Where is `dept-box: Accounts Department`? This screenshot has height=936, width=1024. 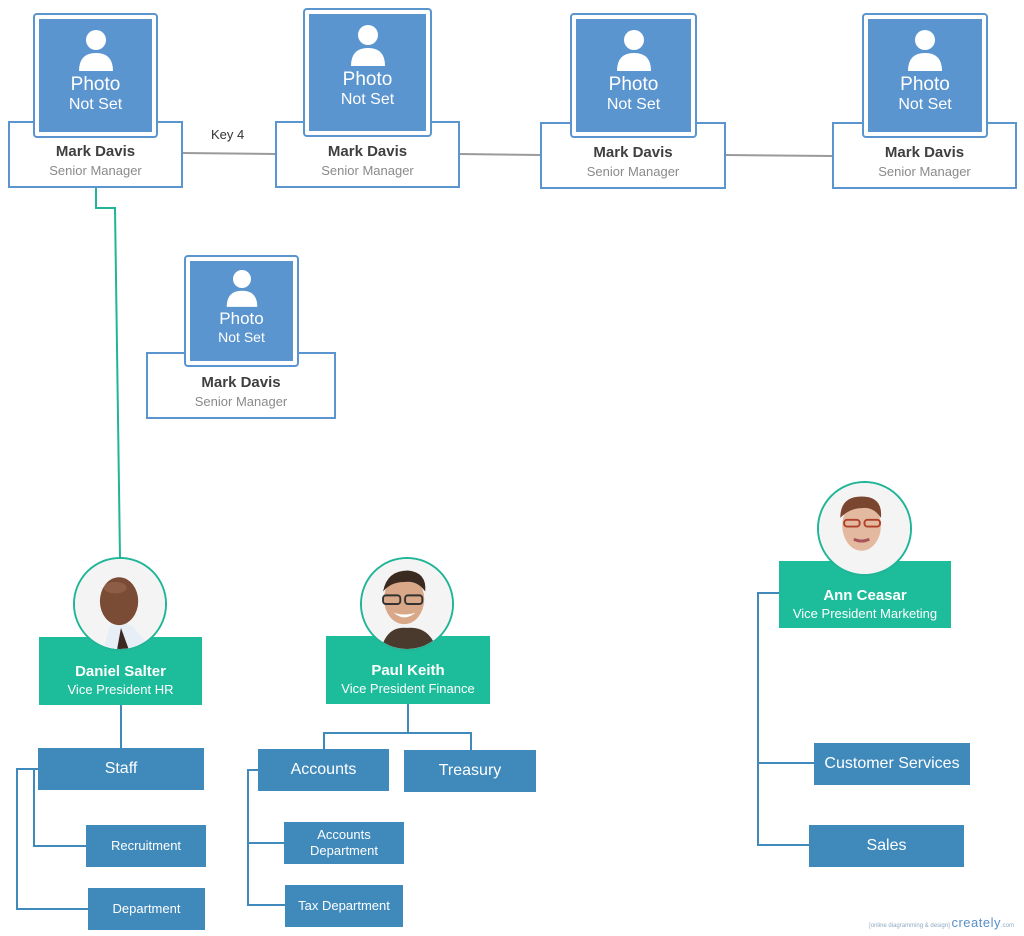
dept-box: Accounts Department is located at coordinates (344, 843).